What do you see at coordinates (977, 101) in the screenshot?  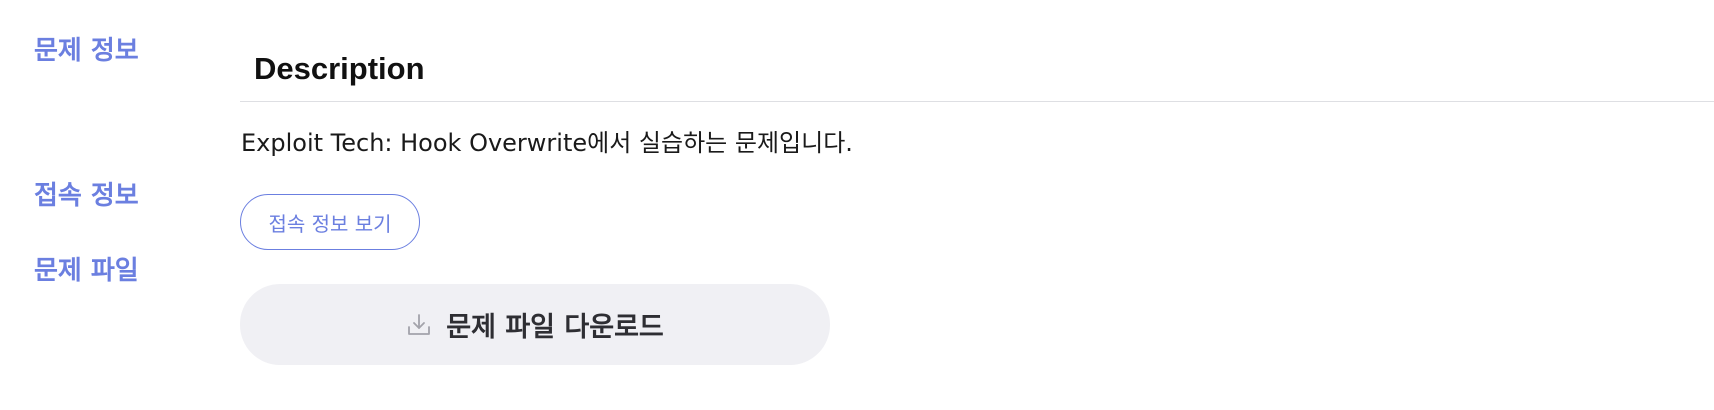 I see `description-divider` at bounding box center [977, 101].